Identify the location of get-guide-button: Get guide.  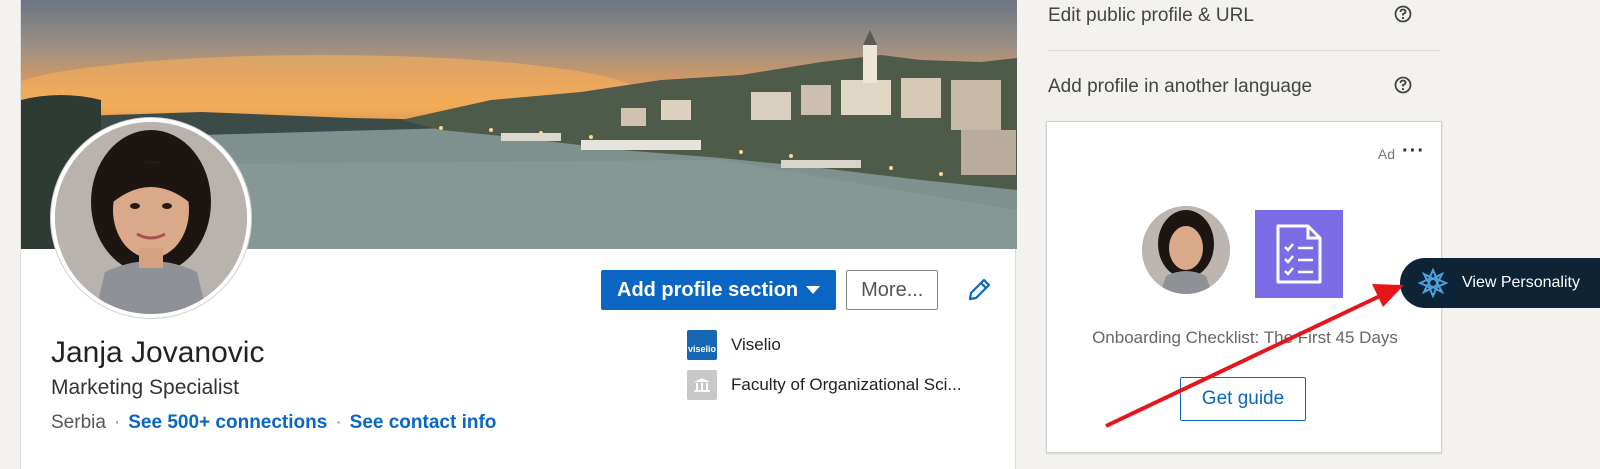
(1243, 399).